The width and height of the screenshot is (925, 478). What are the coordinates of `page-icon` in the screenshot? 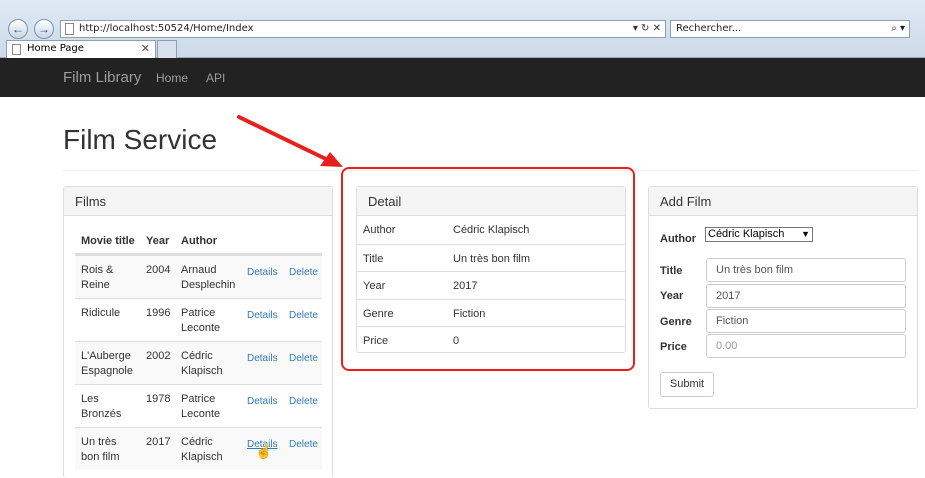 It's located at (69, 29).